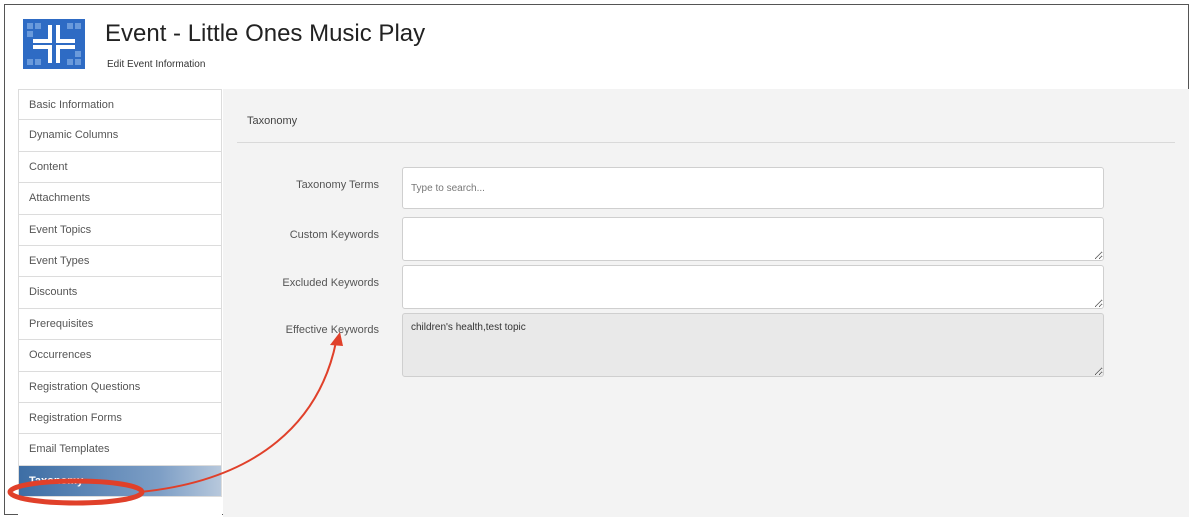 The width and height of the screenshot is (1194, 518). Describe the element at coordinates (120, 356) in the screenshot. I see `sidebar-item-occurrences: Occurrences` at that location.